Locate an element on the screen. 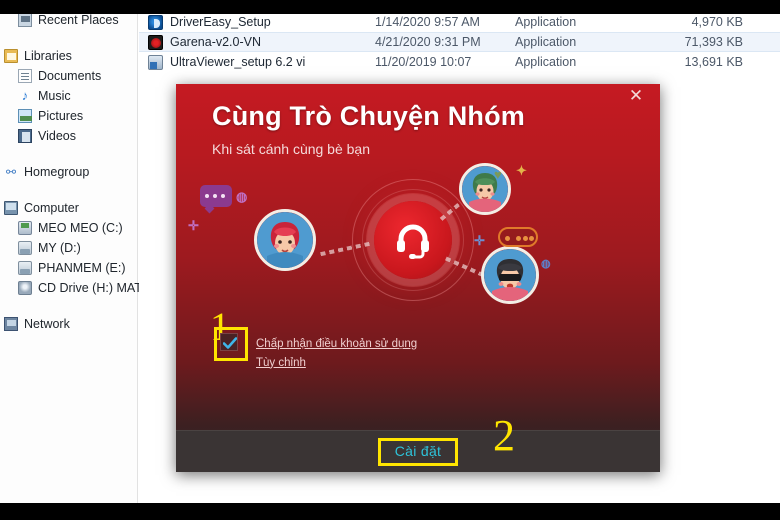 The image size is (780, 520). sidebar-item-libraries: Libraries is located at coordinates (68, 56).